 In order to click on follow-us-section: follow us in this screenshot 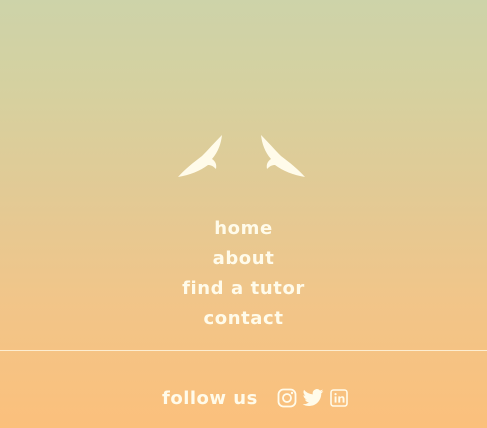, I will do `click(257, 398)`.